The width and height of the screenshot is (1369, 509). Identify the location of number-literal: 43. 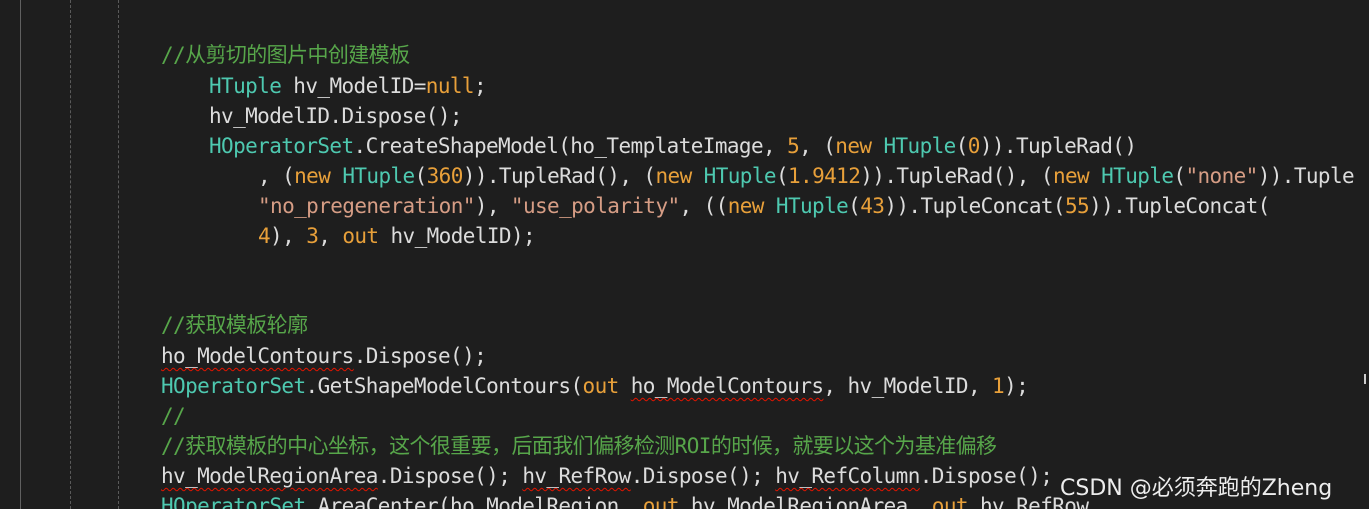
(872, 206).